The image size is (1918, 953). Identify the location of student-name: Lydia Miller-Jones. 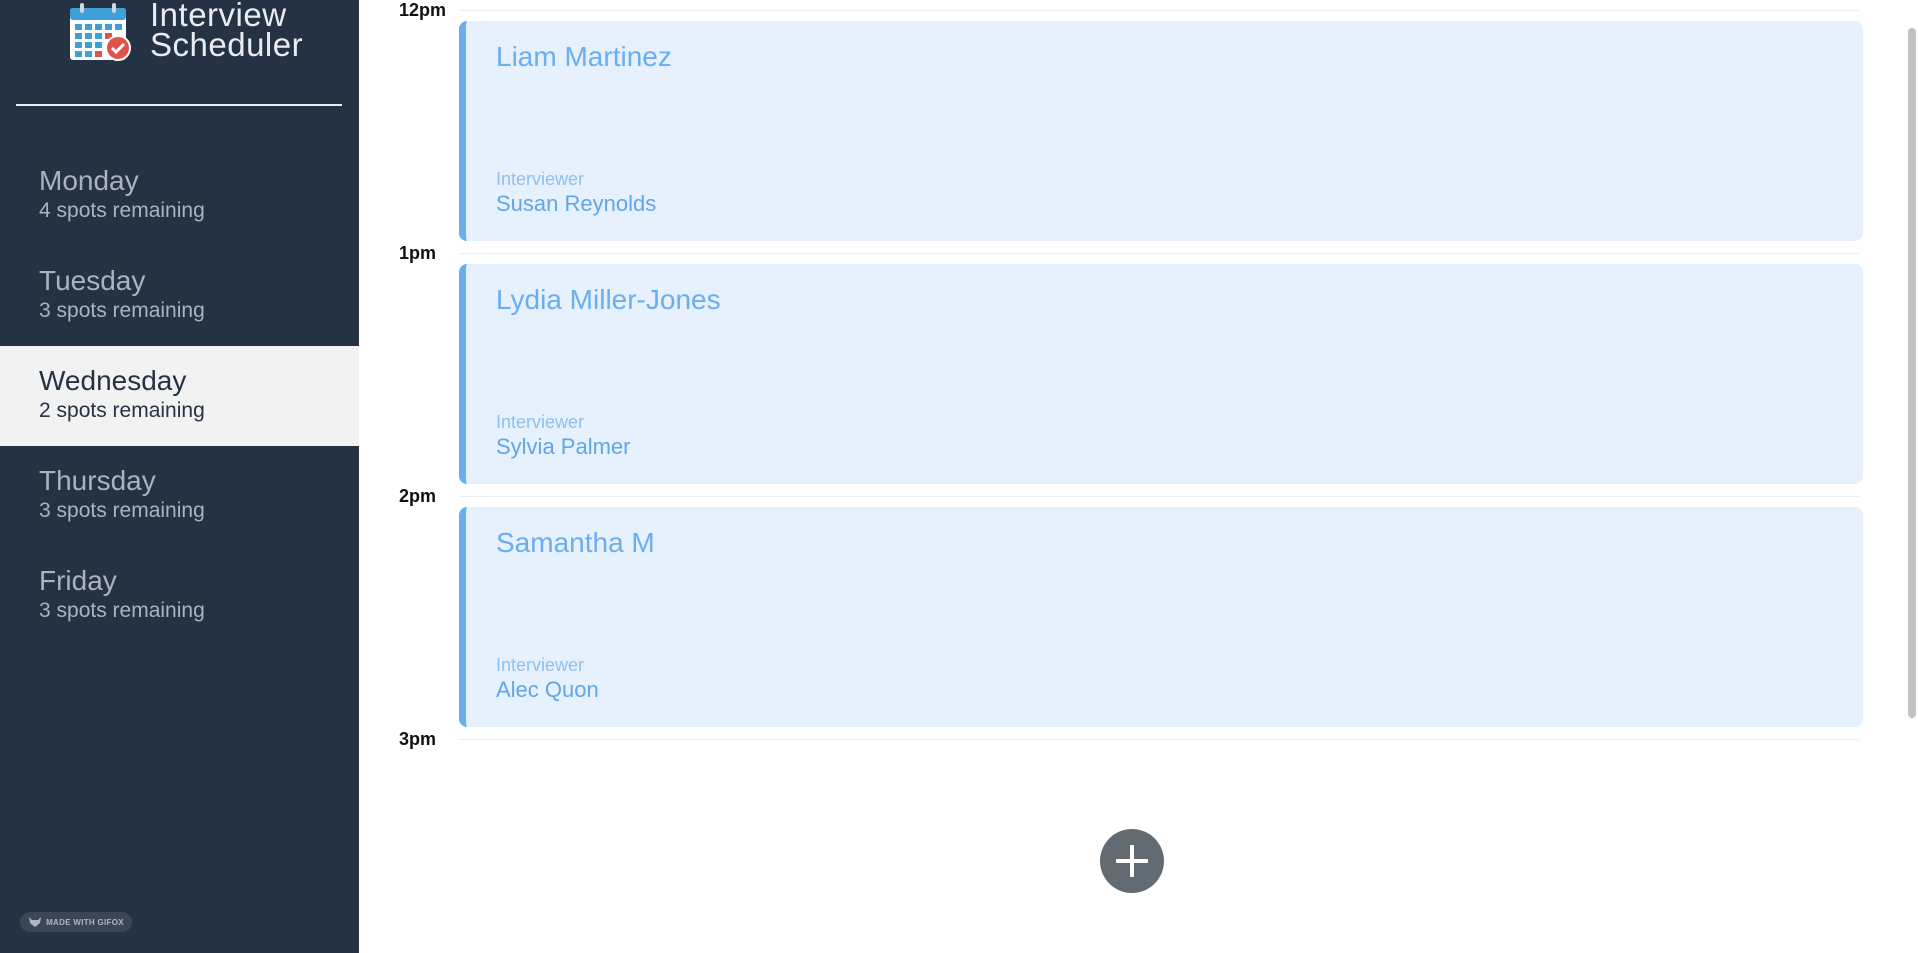
(608, 299).